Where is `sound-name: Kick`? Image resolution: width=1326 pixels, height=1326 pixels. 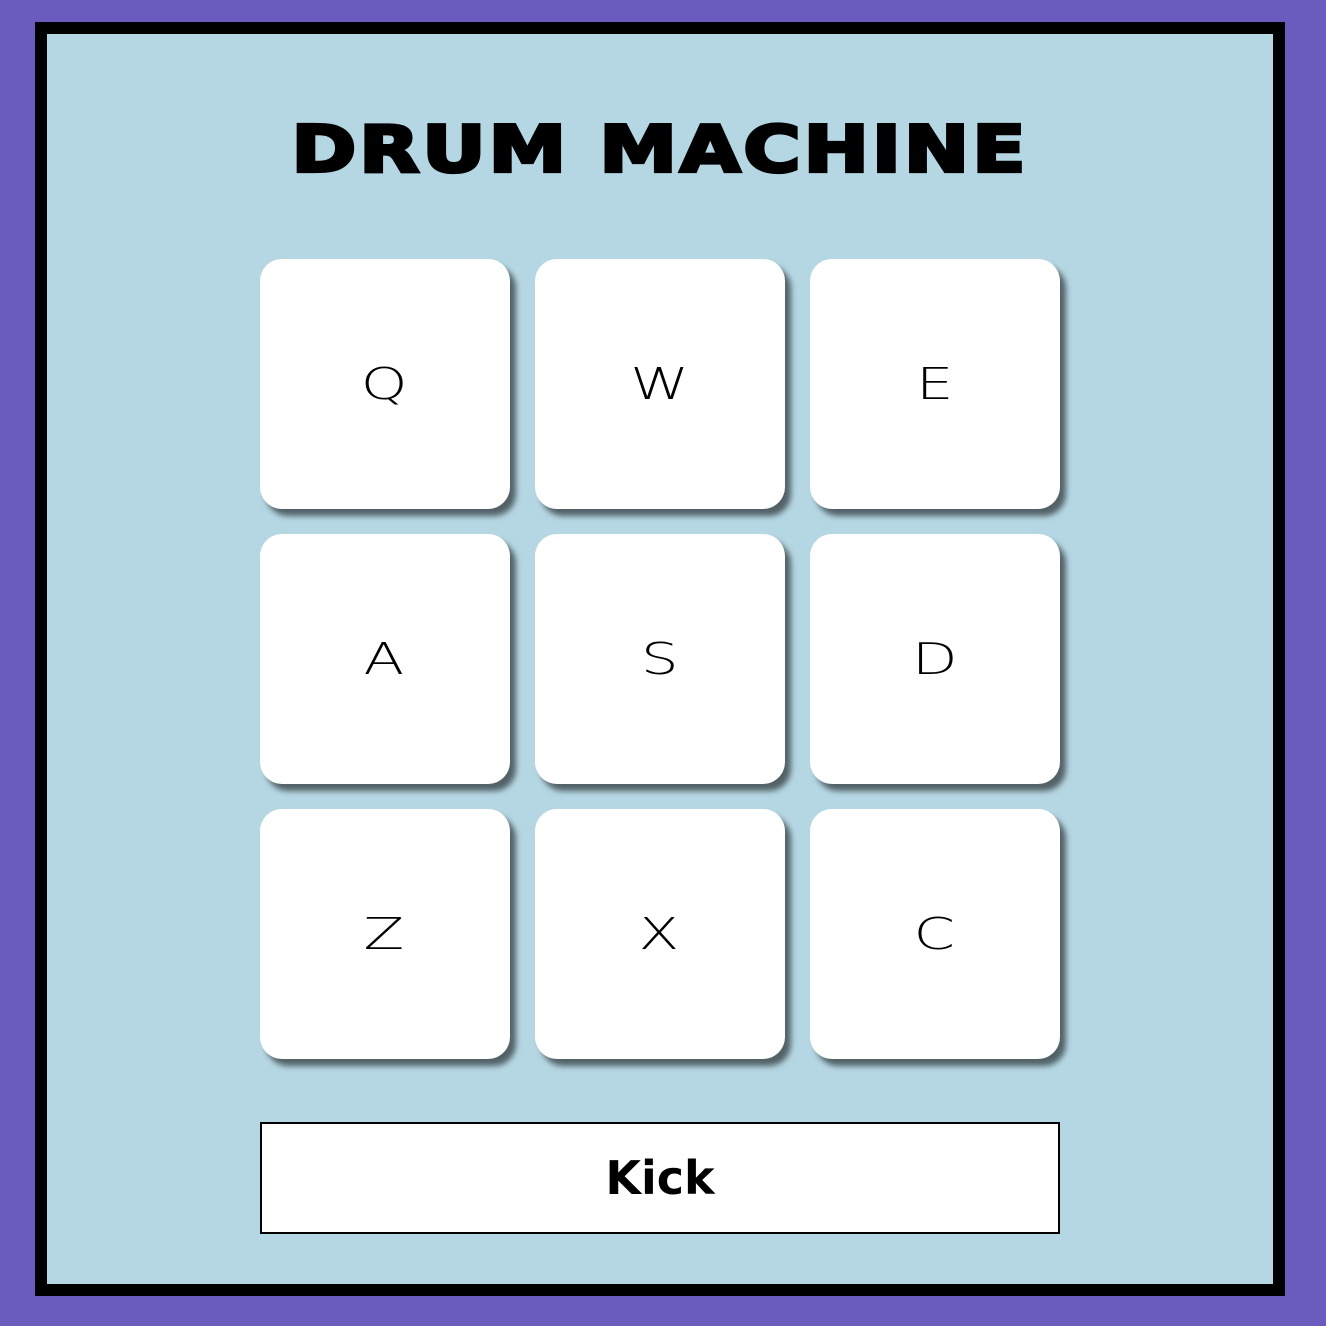
sound-name: Kick is located at coordinates (660, 1178).